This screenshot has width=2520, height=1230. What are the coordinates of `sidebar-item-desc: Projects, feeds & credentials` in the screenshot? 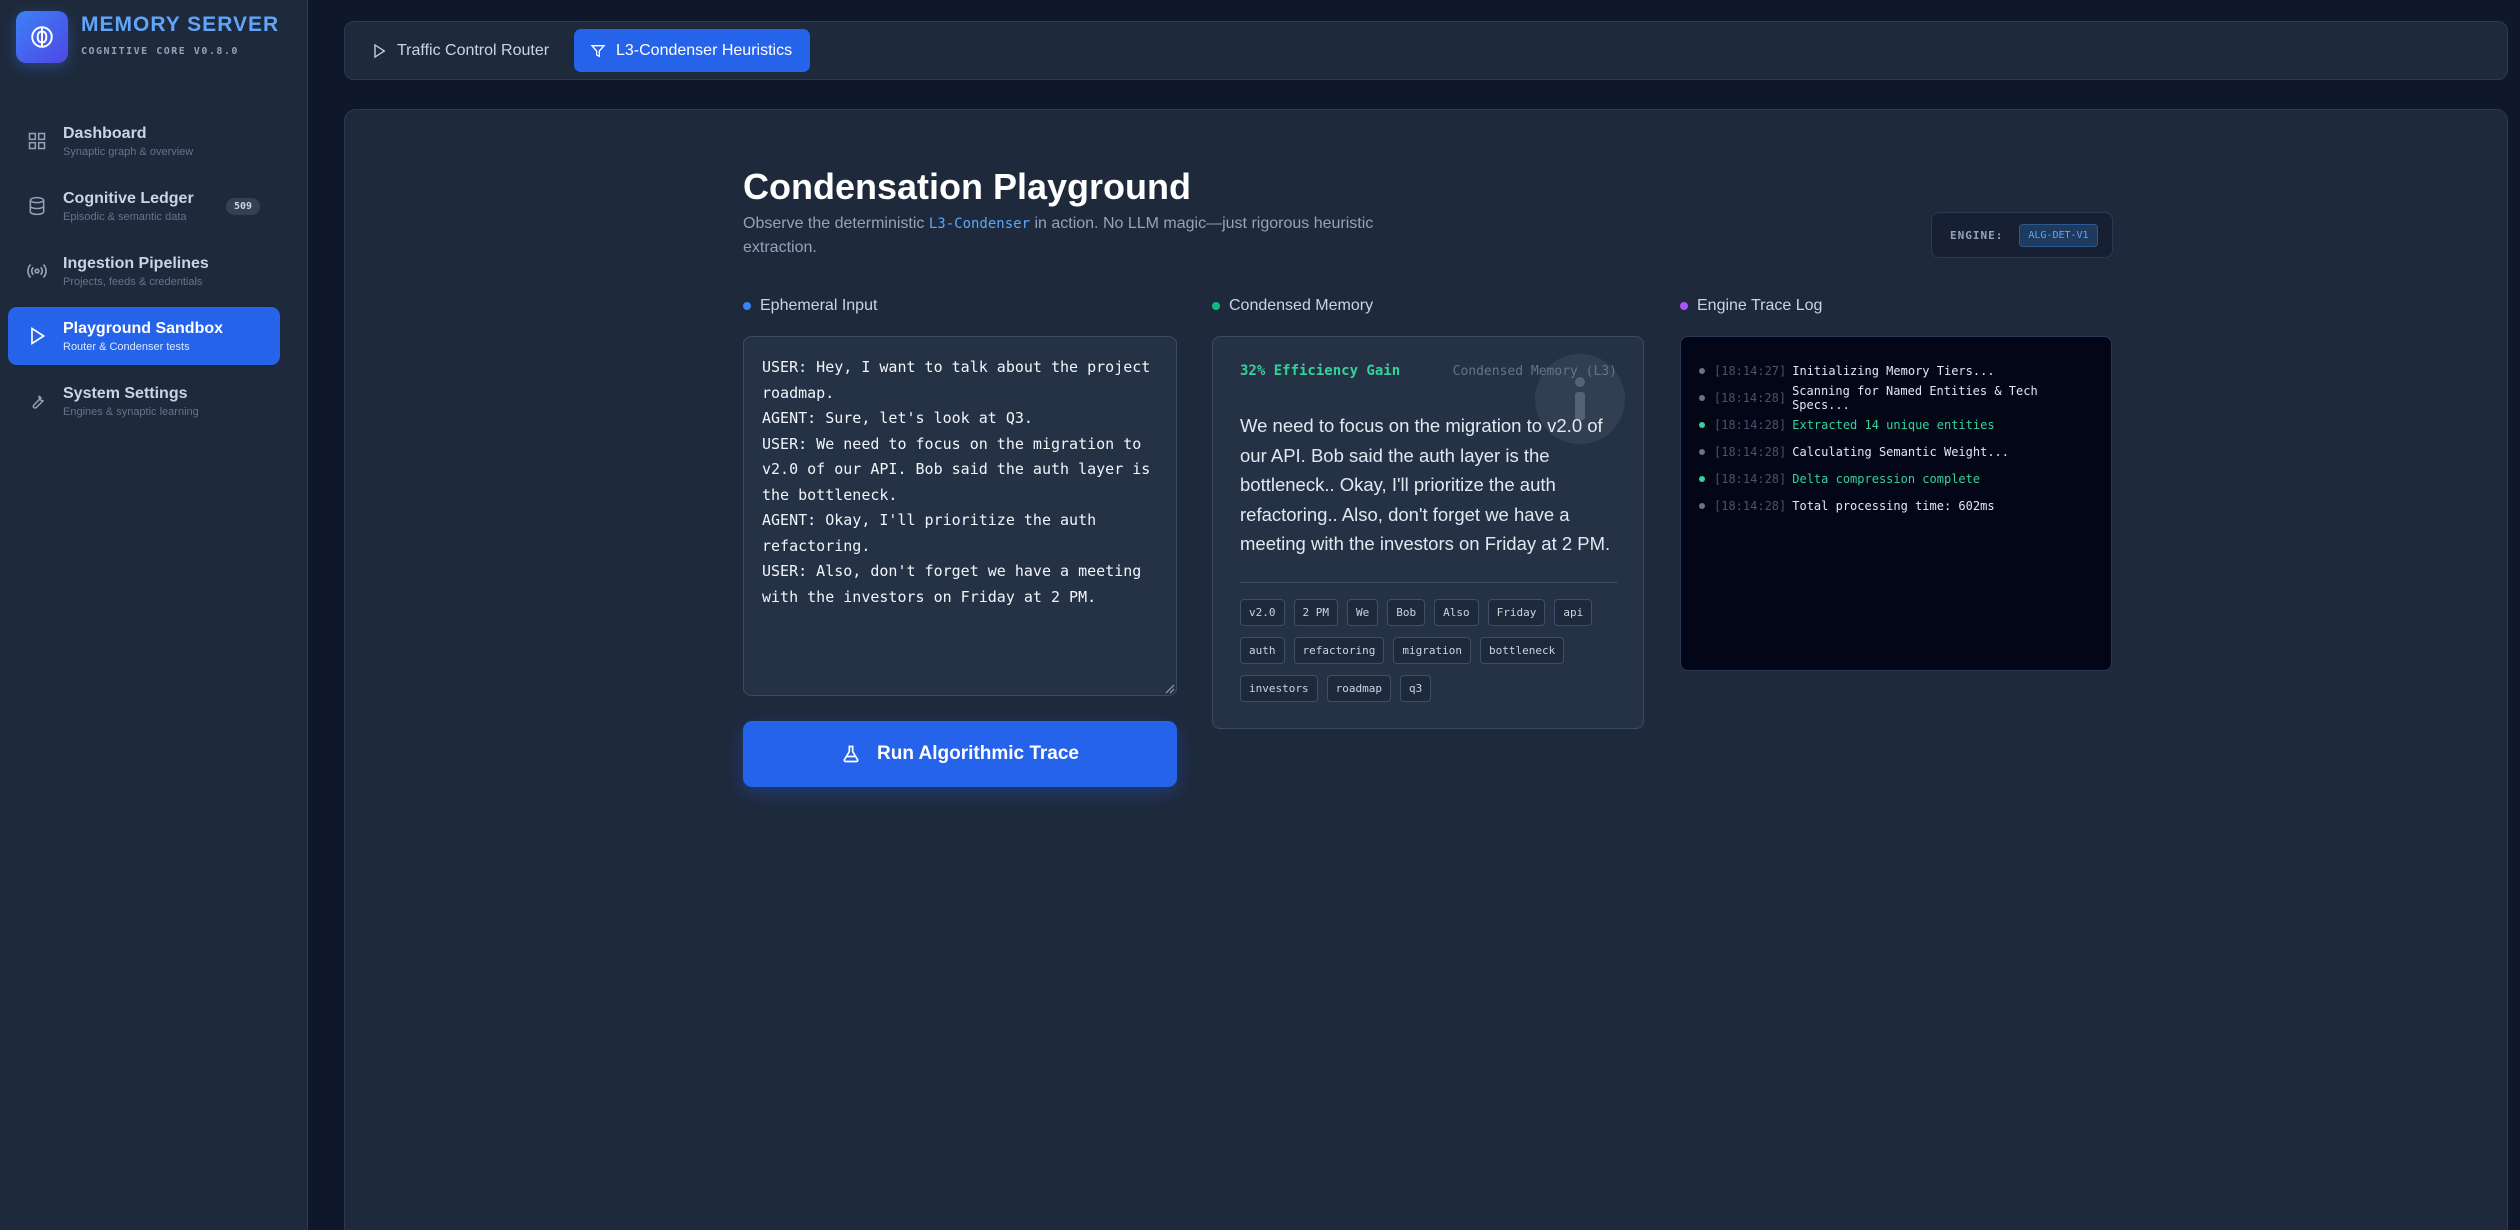 It's located at (133, 281).